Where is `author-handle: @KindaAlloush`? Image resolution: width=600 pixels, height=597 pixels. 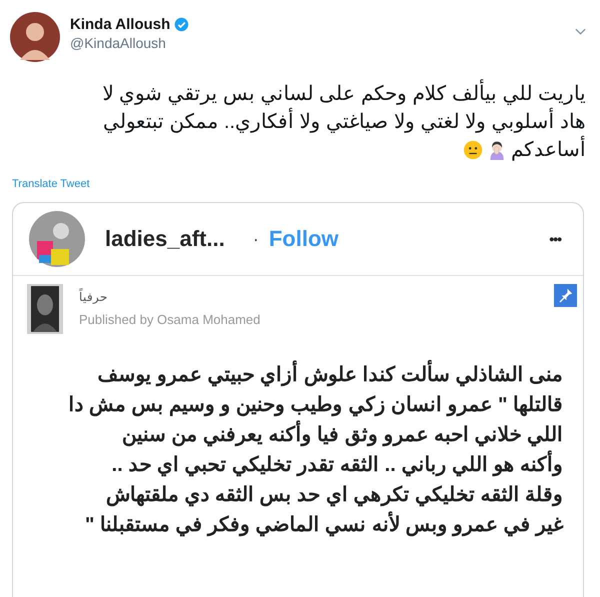 author-handle: @KindaAlloush is located at coordinates (130, 43).